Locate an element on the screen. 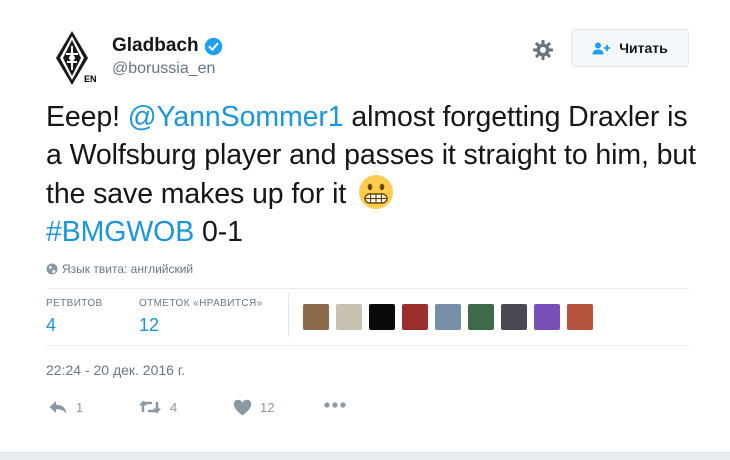  follow-button: Читать is located at coordinates (630, 48).